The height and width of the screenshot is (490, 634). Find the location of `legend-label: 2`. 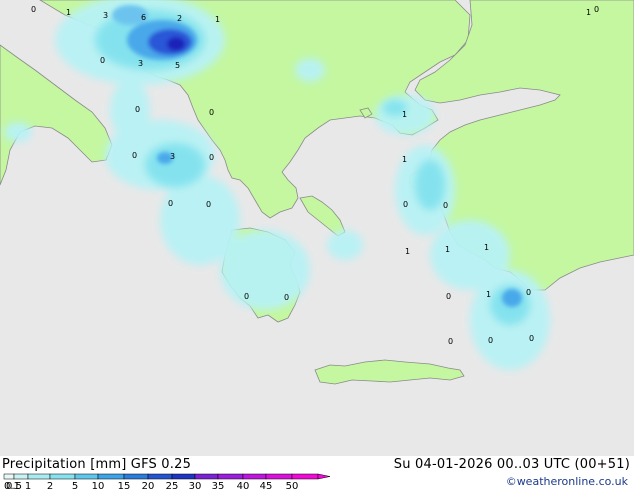

legend-label: 2 is located at coordinates (50, 485).